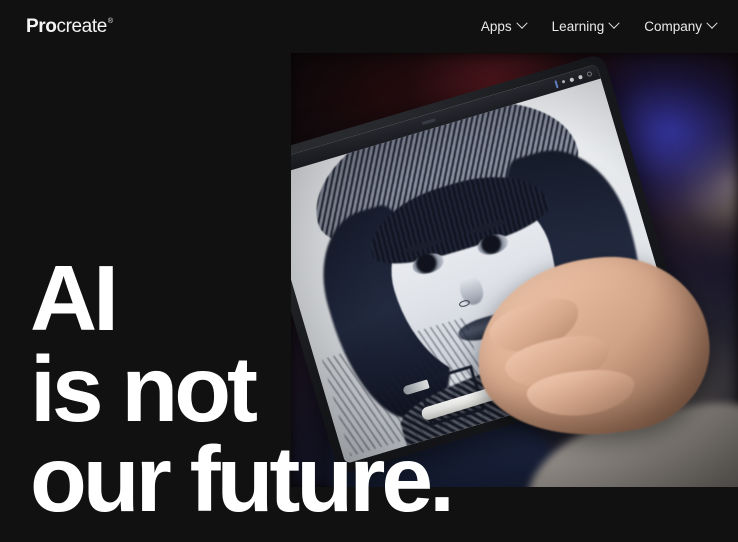 The width and height of the screenshot is (738, 542). I want to click on nav-label-apps: Apps, so click(496, 26).